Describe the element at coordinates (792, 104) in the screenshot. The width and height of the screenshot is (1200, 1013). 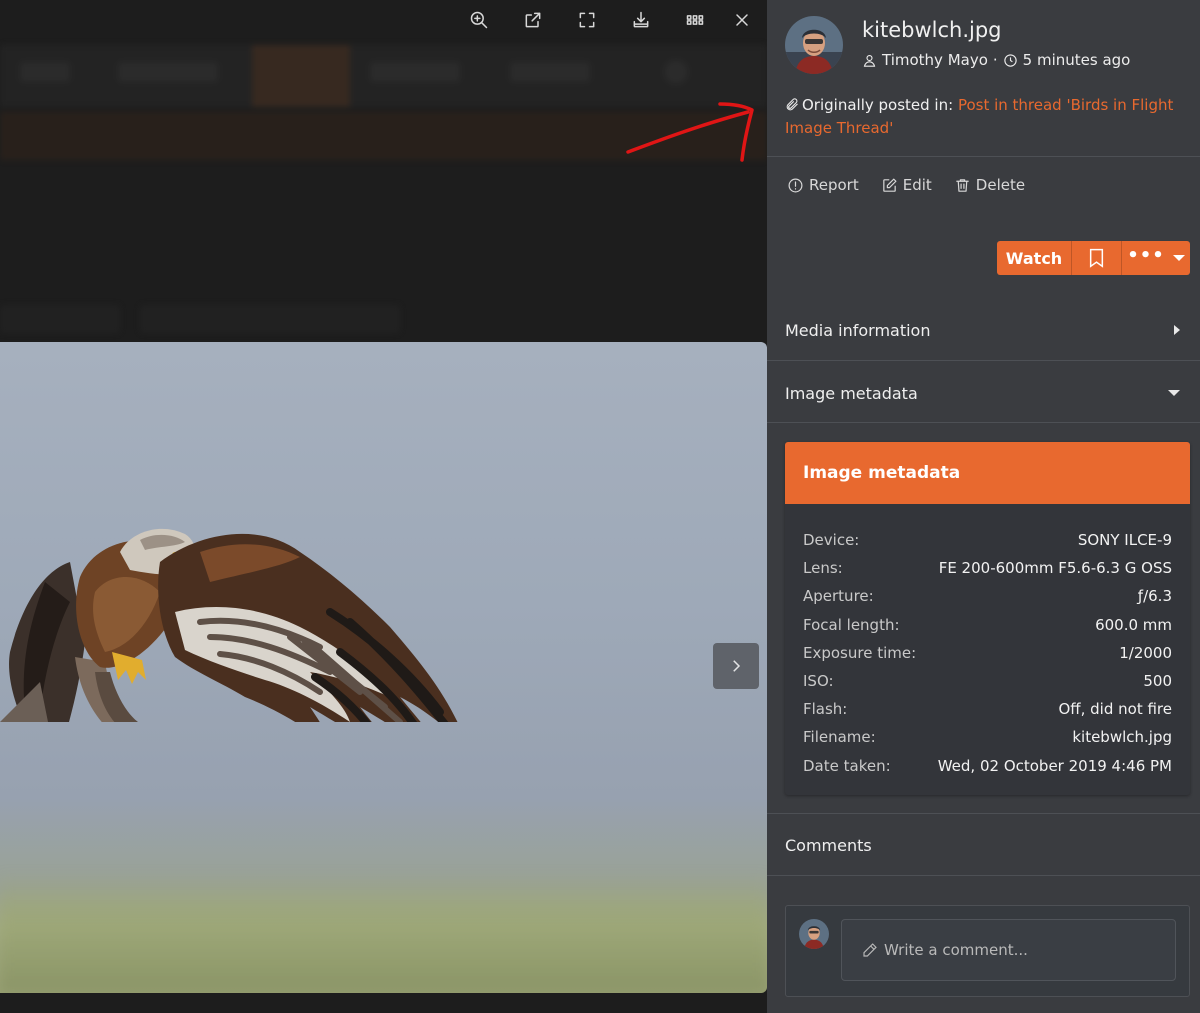
I see `paperclip-icon` at that location.